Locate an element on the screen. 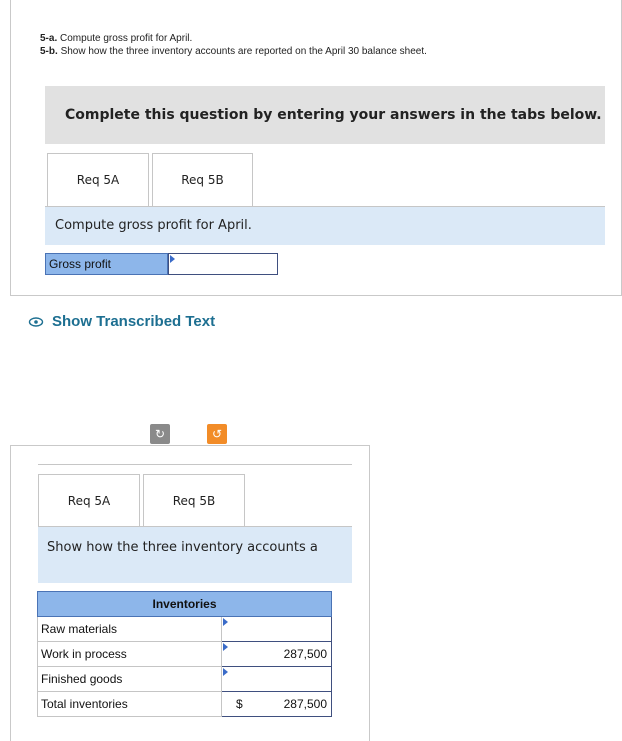 The height and width of the screenshot is (741, 622). currency-symbol: $ is located at coordinates (239, 704).